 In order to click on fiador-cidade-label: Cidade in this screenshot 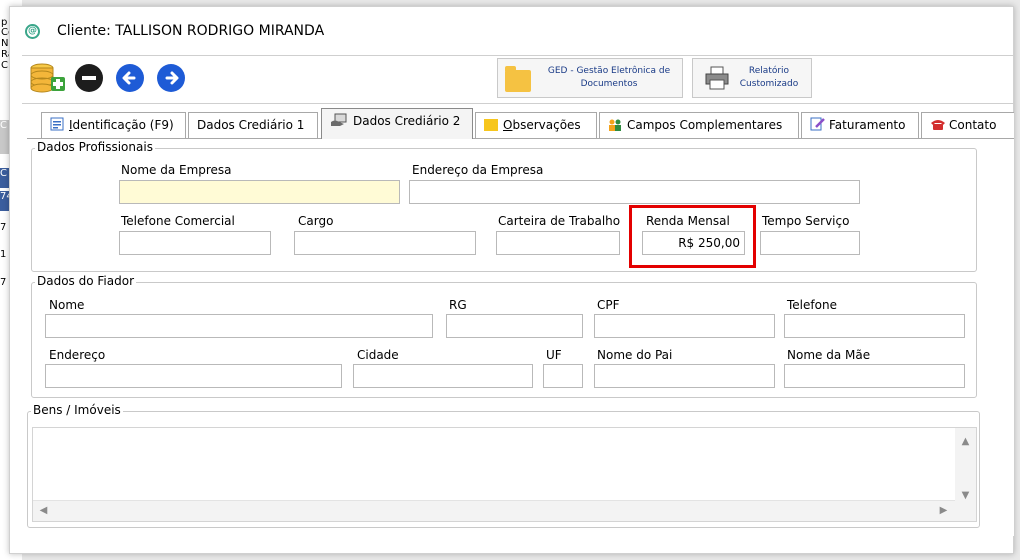, I will do `click(378, 355)`.